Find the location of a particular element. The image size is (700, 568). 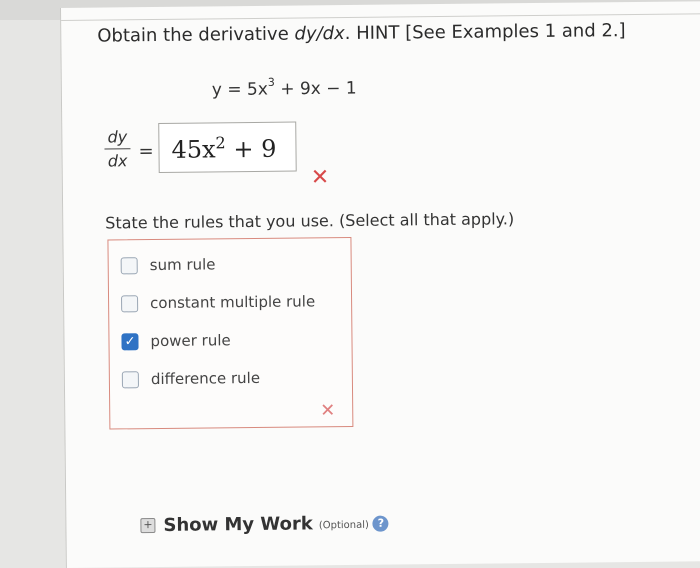

answer-input: 45x2 + 9 is located at coordinates (227, 147).